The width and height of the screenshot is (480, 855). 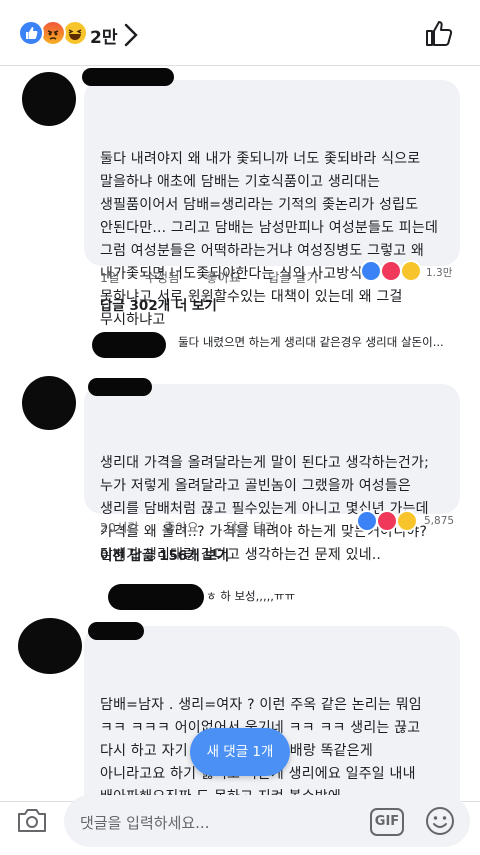 I want to click on emoji-icon, so click(x=440, y=821).